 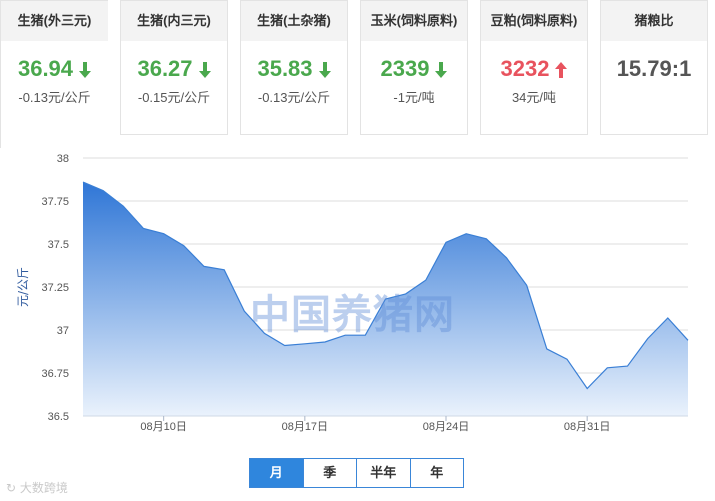 I want to click on price-card-corn: 玉米(饲料原料) 2339 -1元/吨, so click(x=414, y=67).